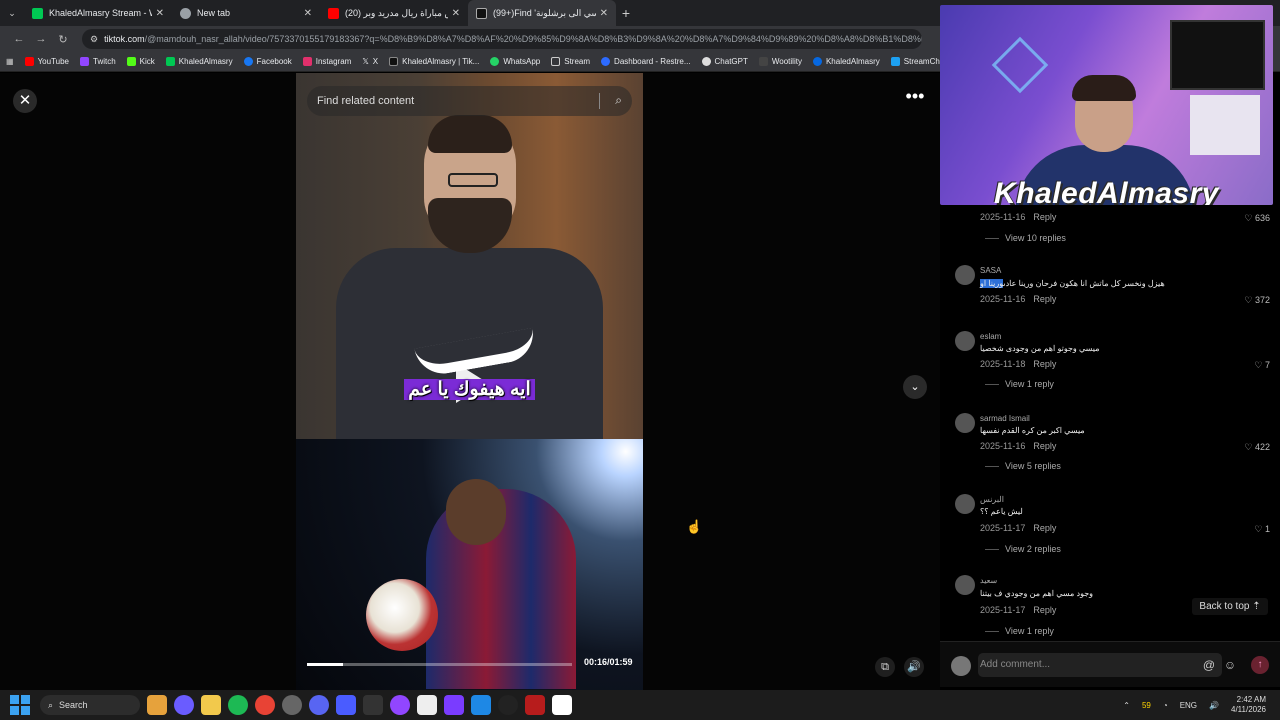  I want to click on tab-khaled-stream: KhaledAlmasry Stream - Watch ✕, so click(98, 13).